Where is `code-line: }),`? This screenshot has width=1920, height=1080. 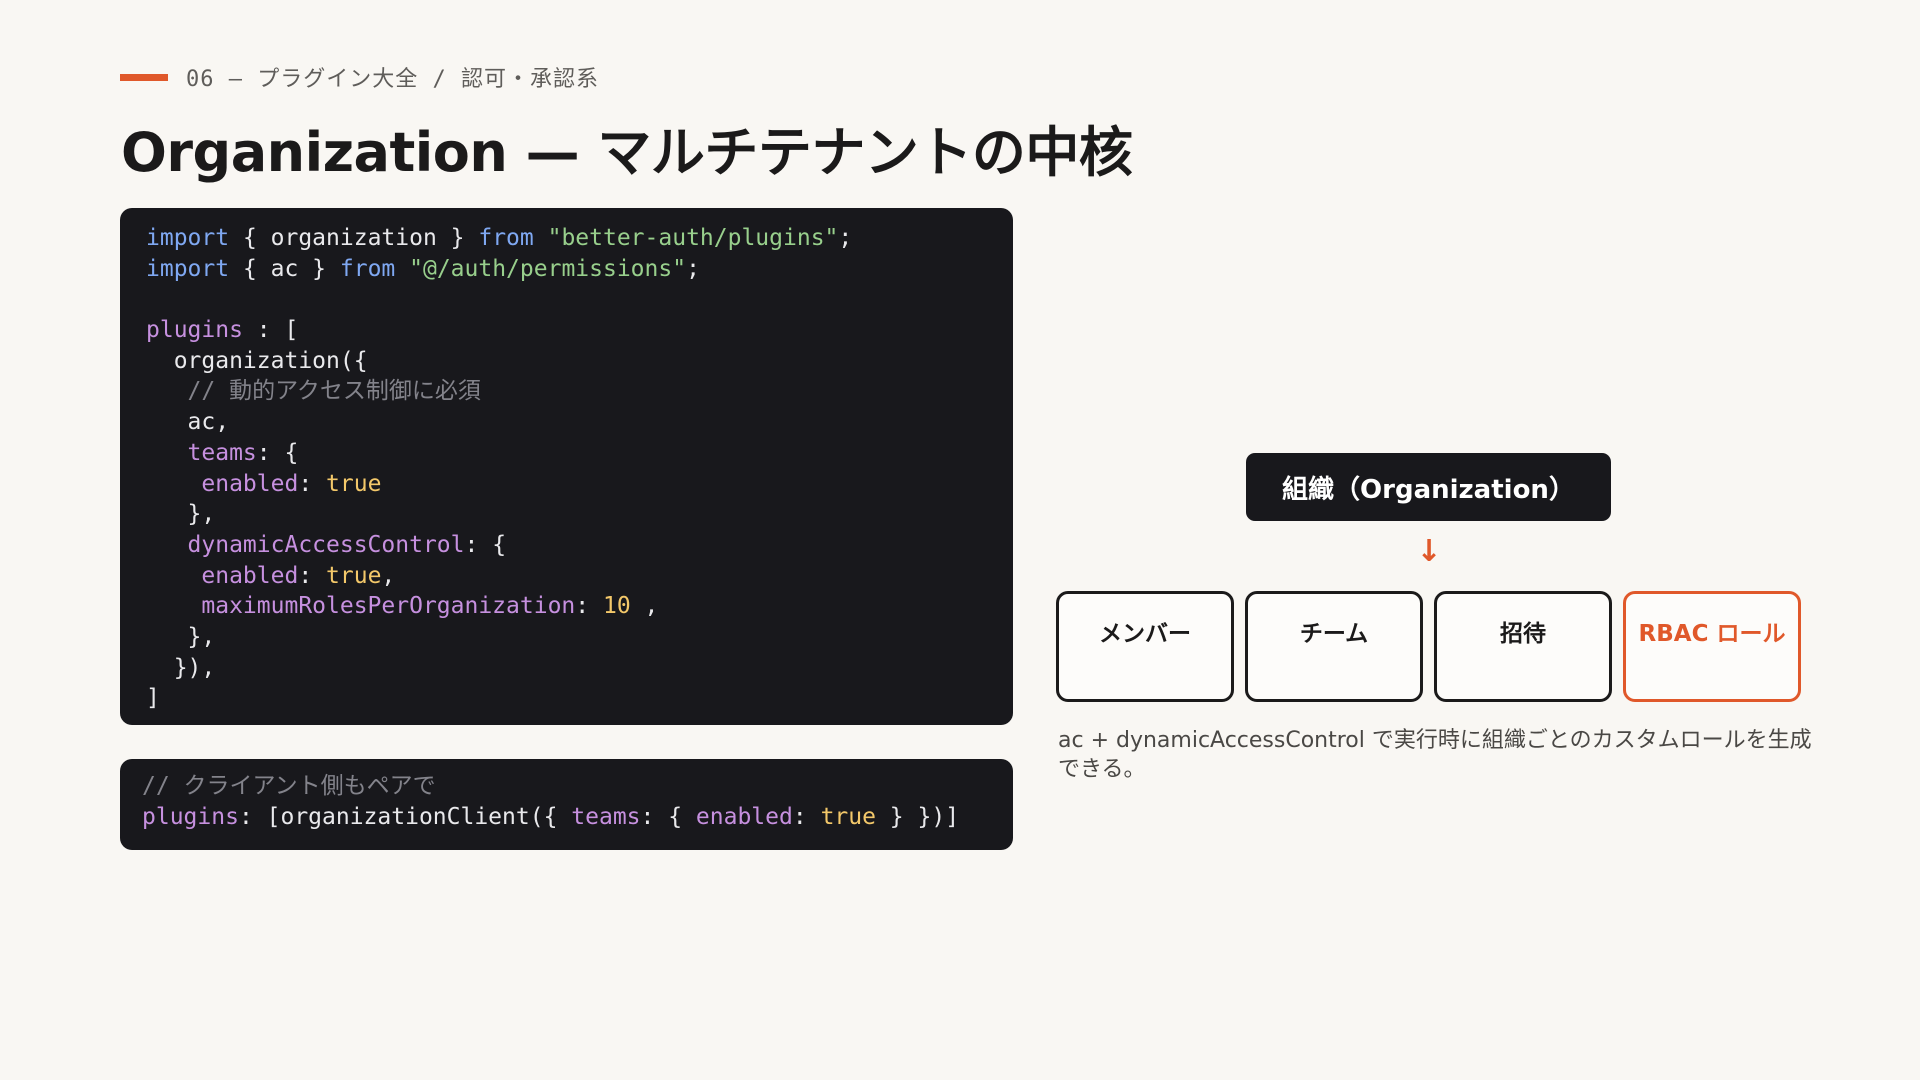 code-line: }), is located at coordinates (181, 667).